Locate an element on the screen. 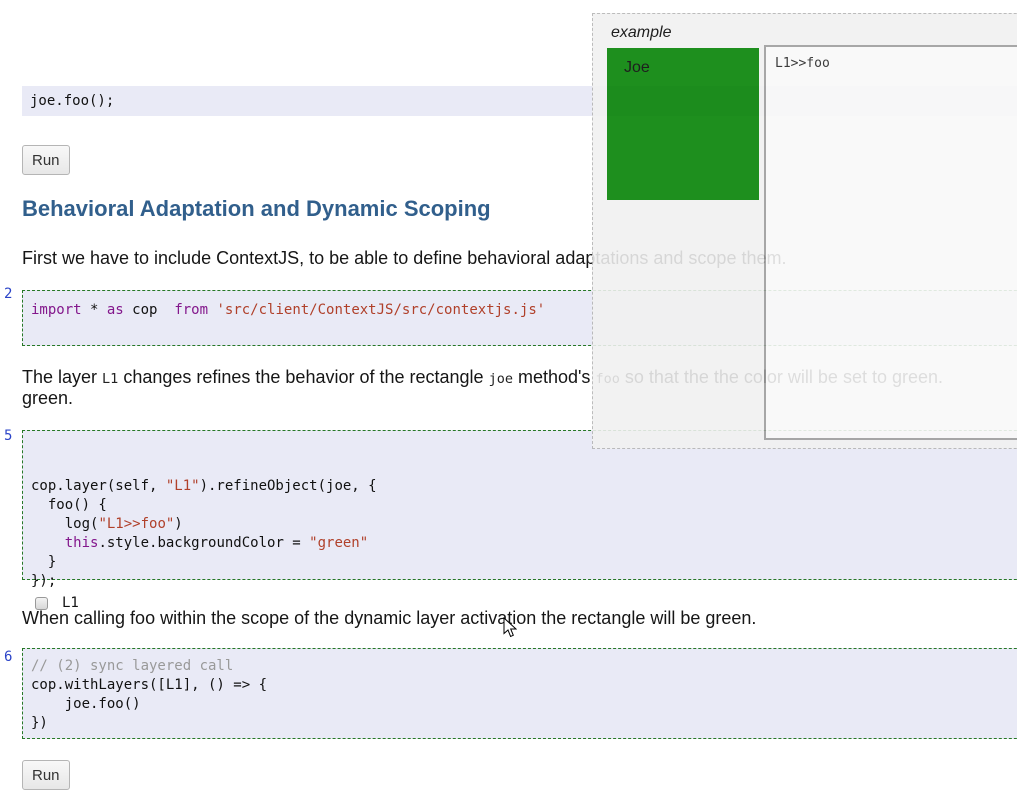 This screenshot has height=808, width=1017. text-segment: import is located at coordinates (56, 310).